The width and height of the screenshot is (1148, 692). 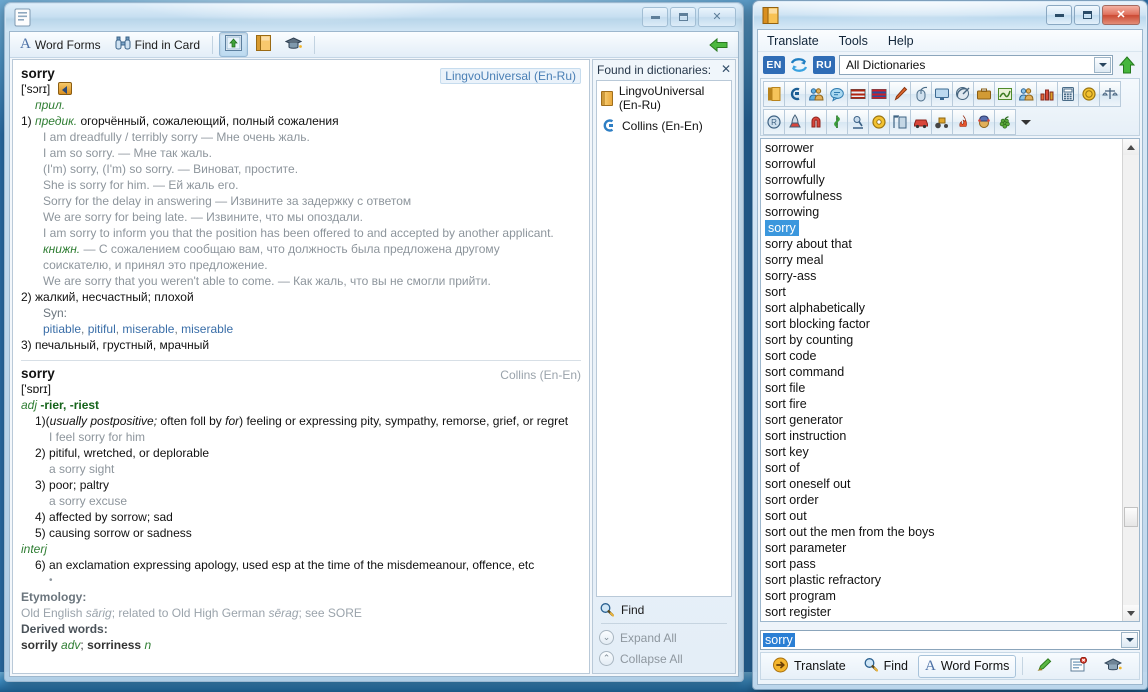 What do you see at coordinates (1047, 94) in the screenshot?
I see `bar-chart-icon` at bounding box center [1047, 94].